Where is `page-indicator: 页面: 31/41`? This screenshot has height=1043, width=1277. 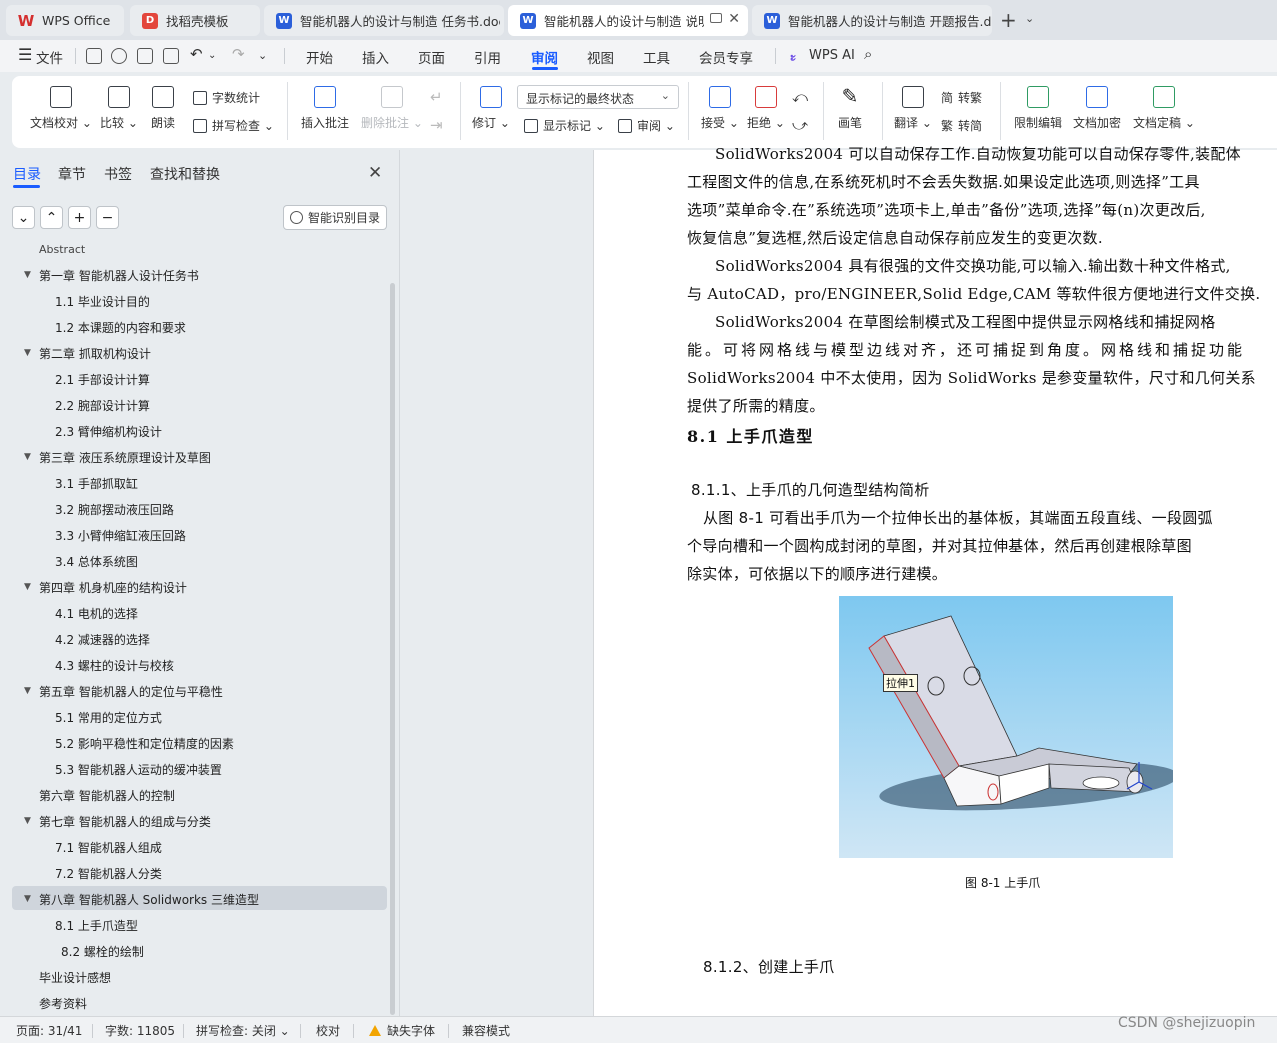
page-indicator: 页面: 31/41 is located at coordinates (49, 1030).